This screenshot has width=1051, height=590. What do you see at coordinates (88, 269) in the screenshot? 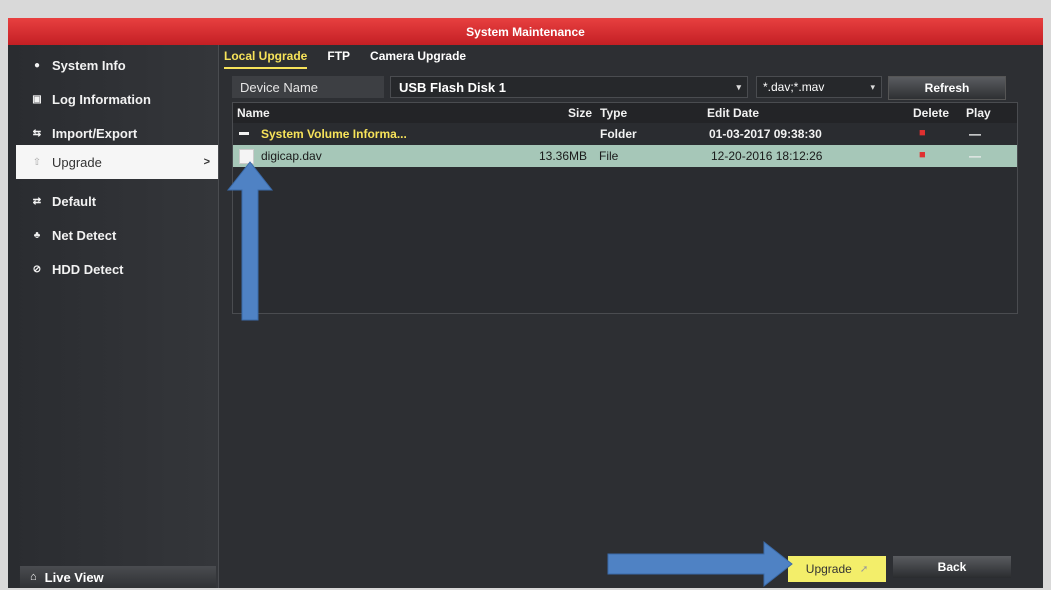
I see `sidebar-item-label: HDD Detect` at bounding box center [88, 269].